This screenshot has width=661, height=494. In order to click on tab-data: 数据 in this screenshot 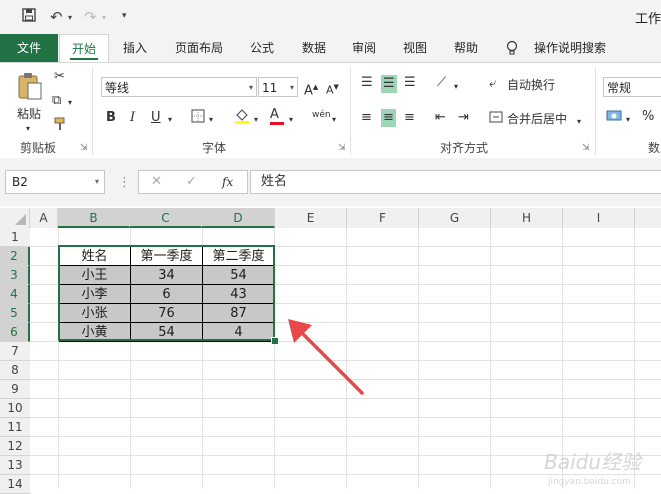, I will do `click(314, 48)`.